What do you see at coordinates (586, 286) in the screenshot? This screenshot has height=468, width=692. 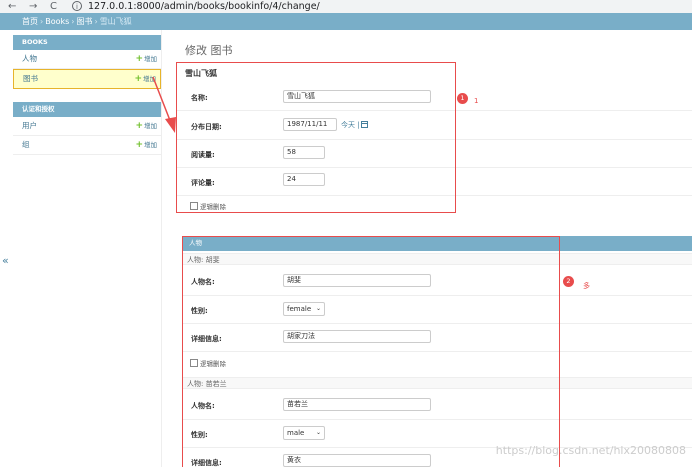 I see `annotation-text-2: 多` at bounding box center [586, 286].